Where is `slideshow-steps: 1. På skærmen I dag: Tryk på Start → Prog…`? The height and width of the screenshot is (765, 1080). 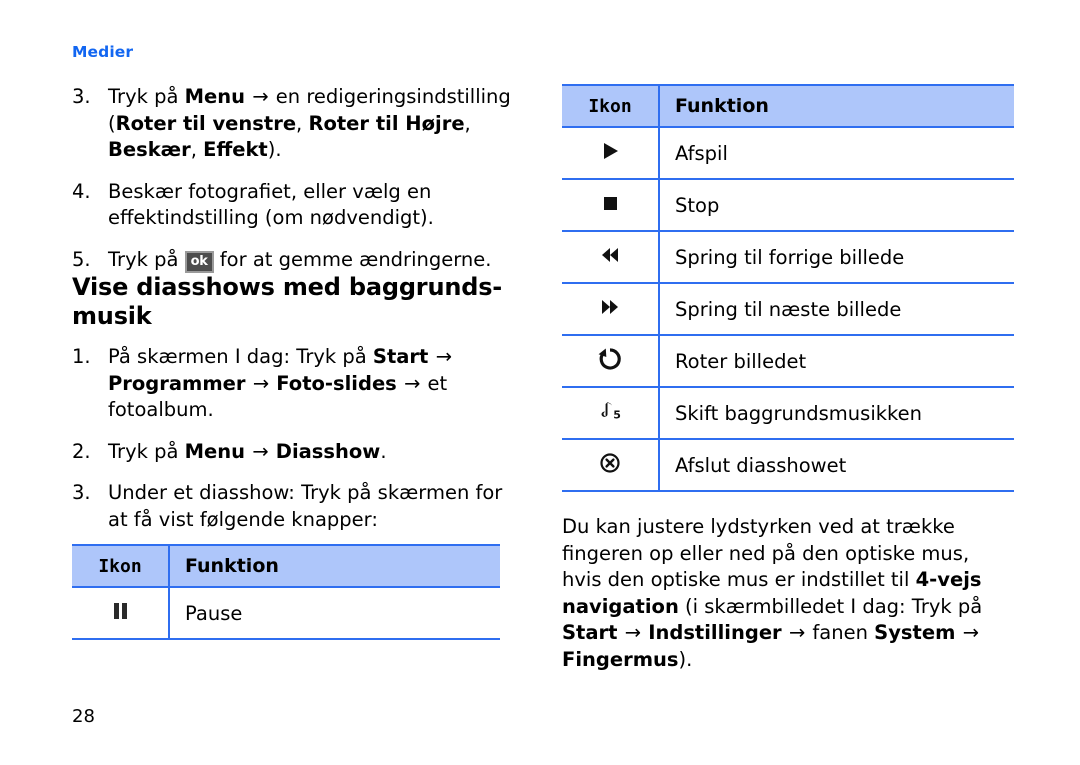
slideshow-steps: 1. På skærmen I dag: Tryk på Start → Prog… is located at coordinates (297, 438).